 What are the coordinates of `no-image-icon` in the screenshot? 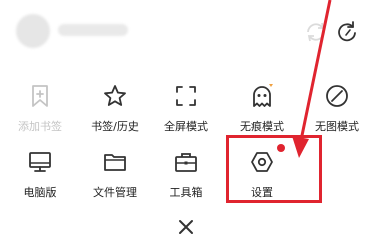 It's located at (337, 96).